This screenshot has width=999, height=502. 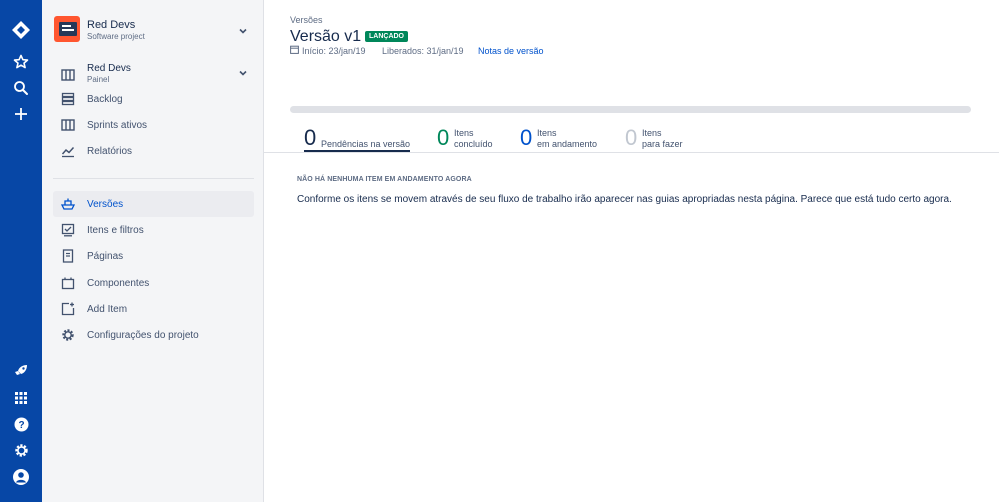 What do you see at coordinates (21, 477) in the screenshot?
I see `profile-icon` at bounding box center [21, 477].